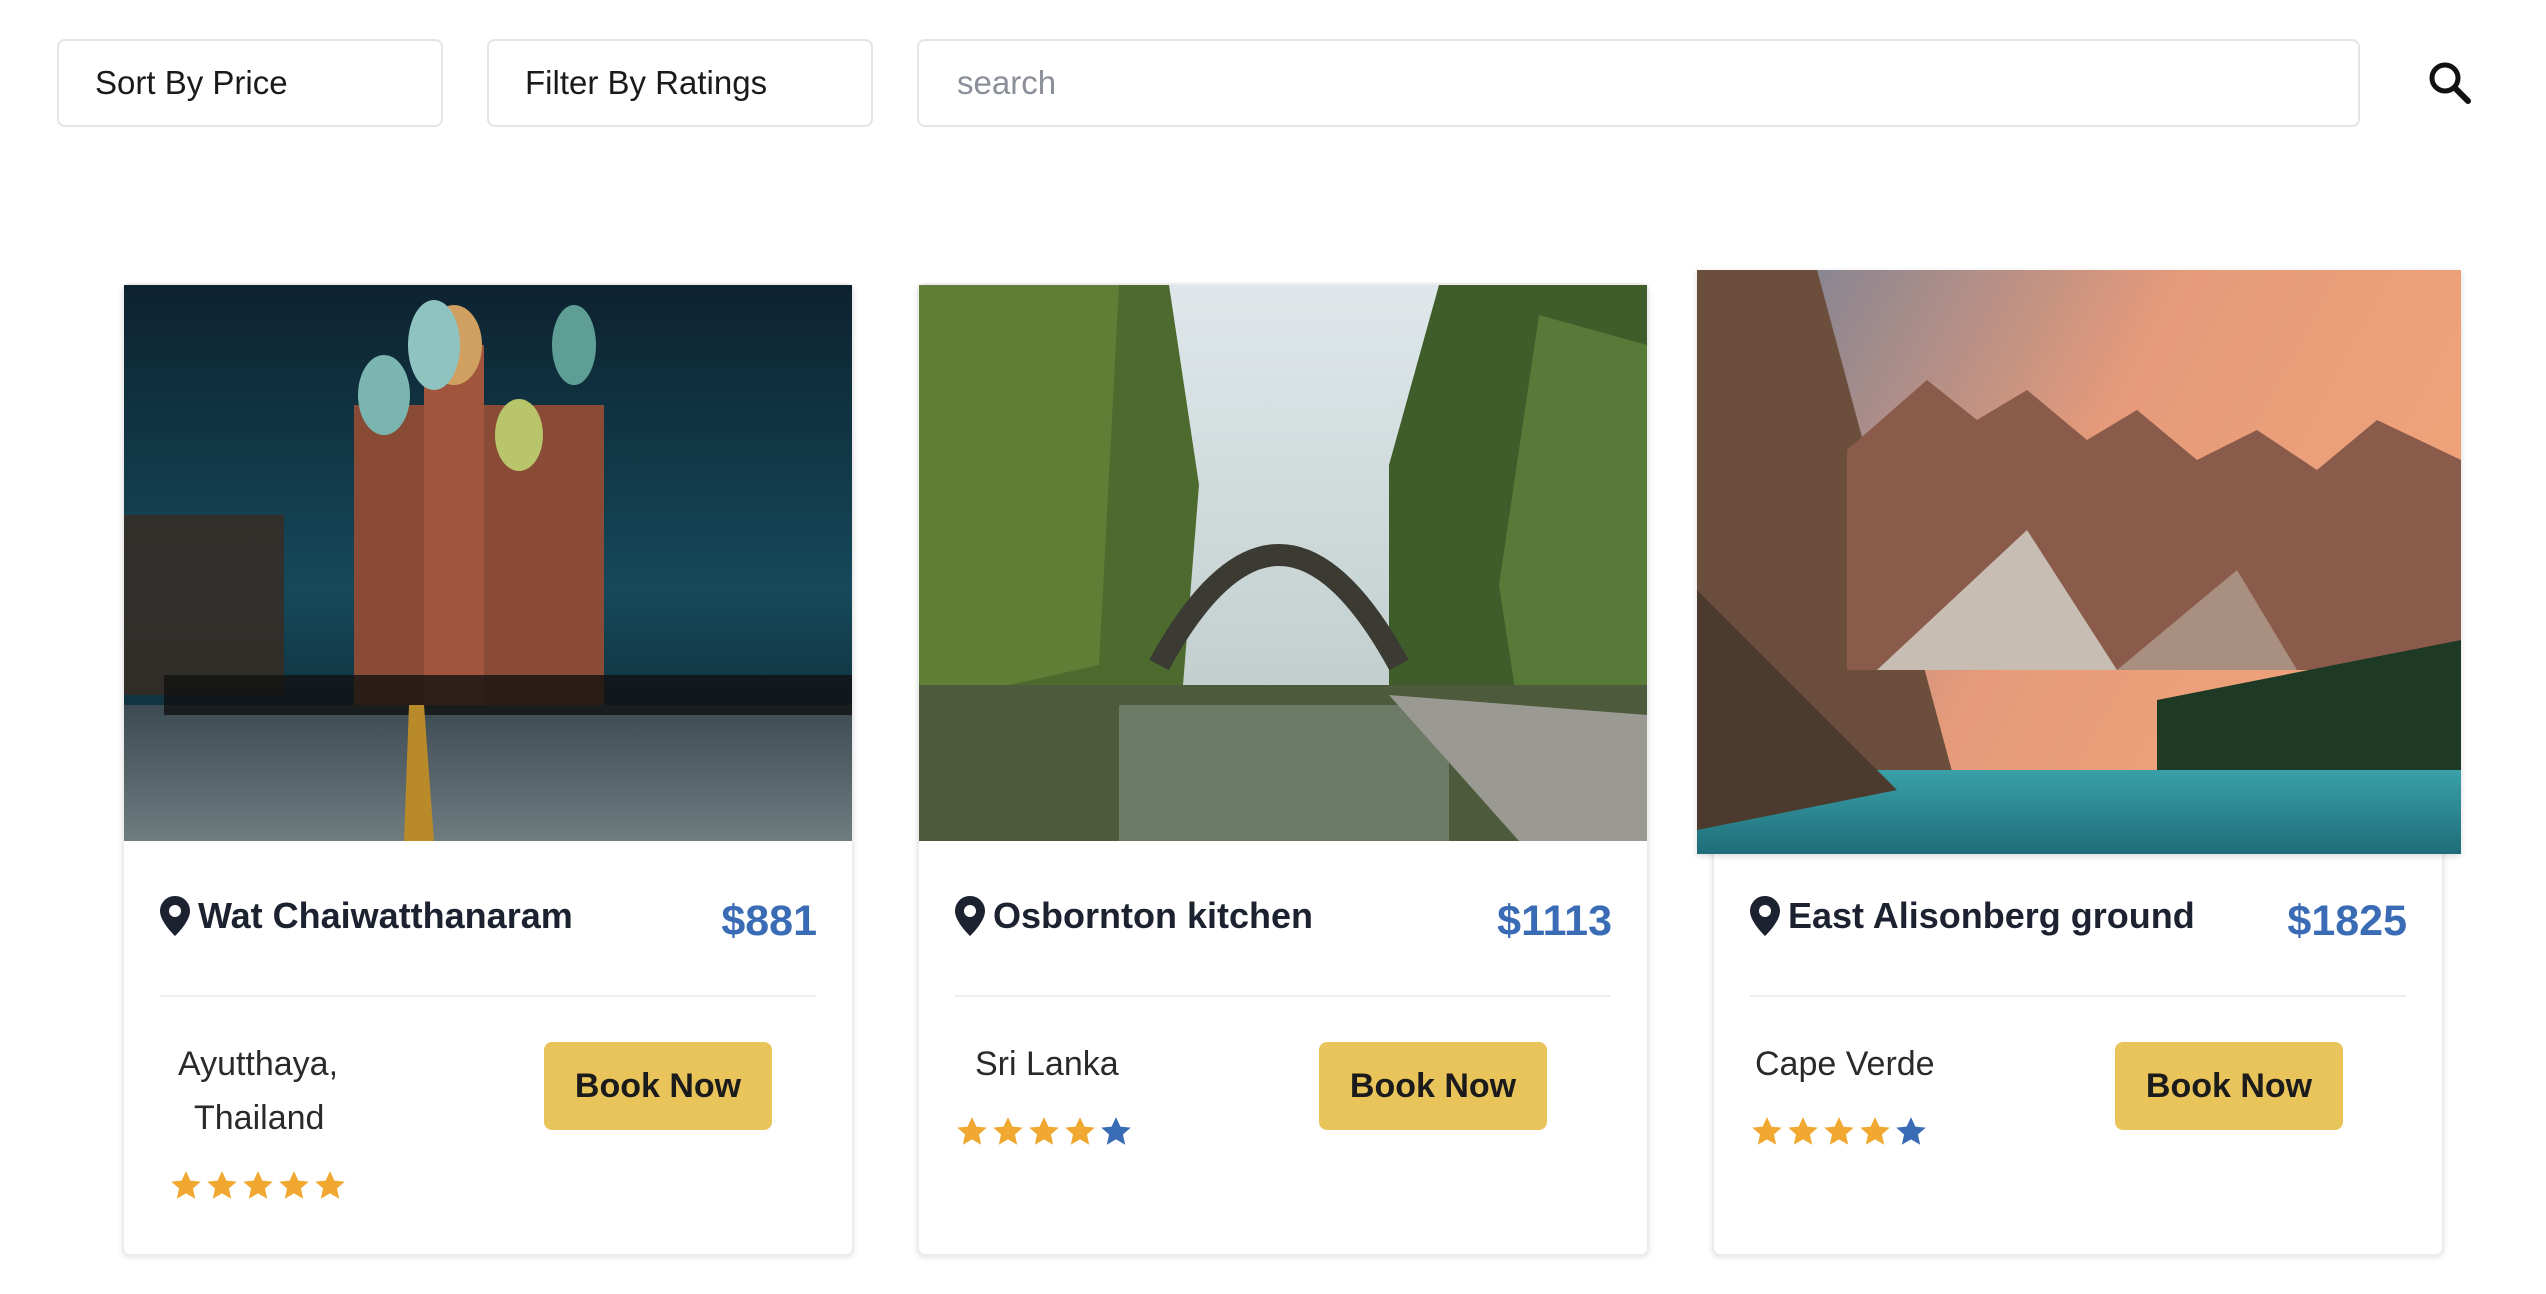  I want to click on filter-label: Filter By Ratings, so click(646, 82).